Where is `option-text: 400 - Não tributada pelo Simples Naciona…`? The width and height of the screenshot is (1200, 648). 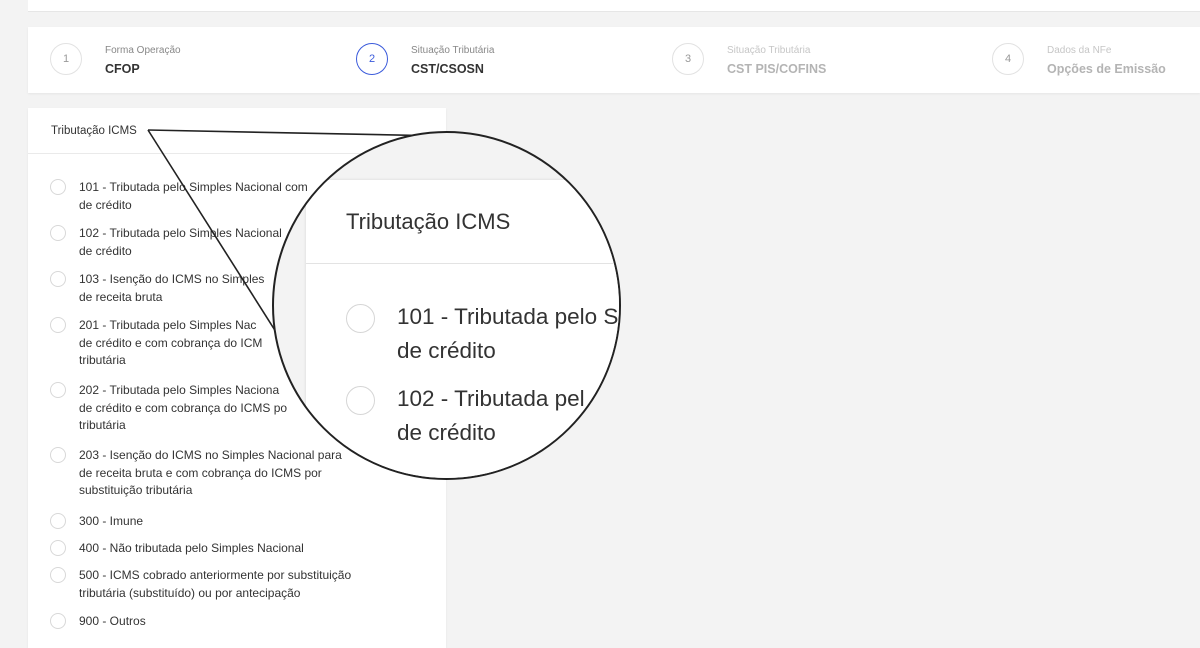 option-text: 400 - Não tributada pelo Simples Naciona… is located at coordinates (191, 548).